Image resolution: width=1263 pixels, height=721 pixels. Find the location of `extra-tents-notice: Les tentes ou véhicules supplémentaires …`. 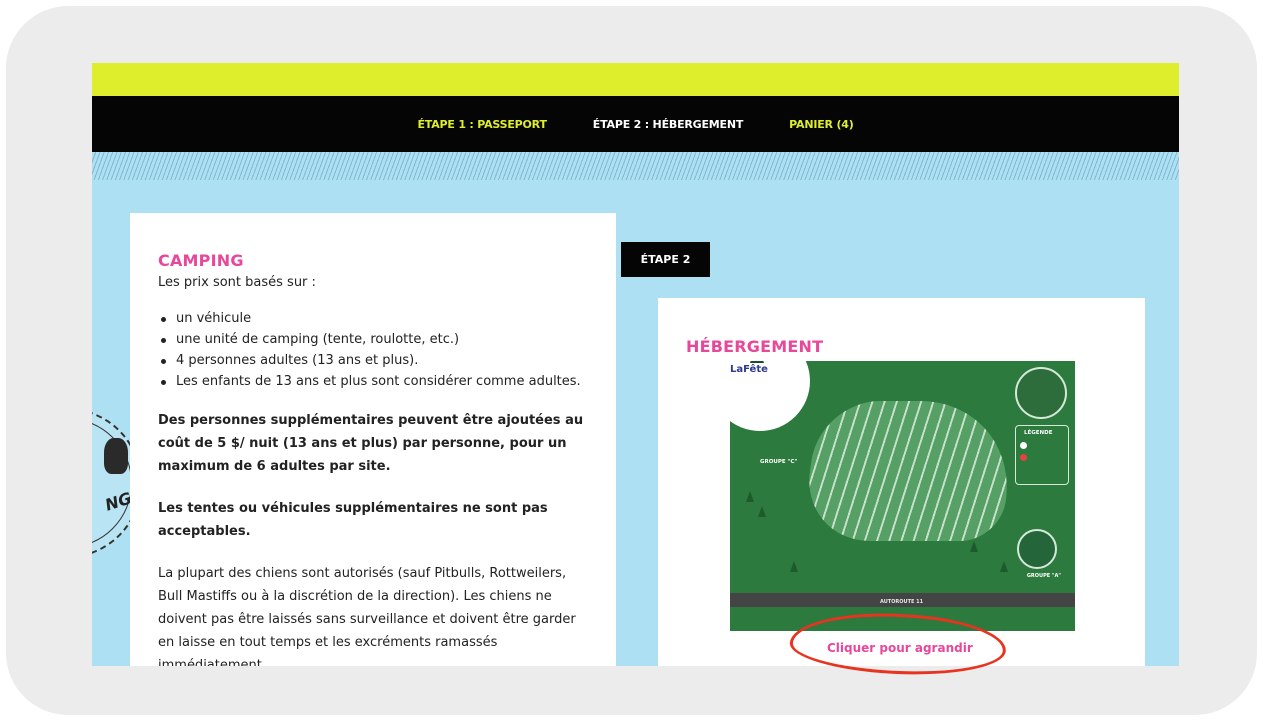

extra-tents-notice: Les tentes ou véhicules supplémentaires … is located at coordinates (353, 520).